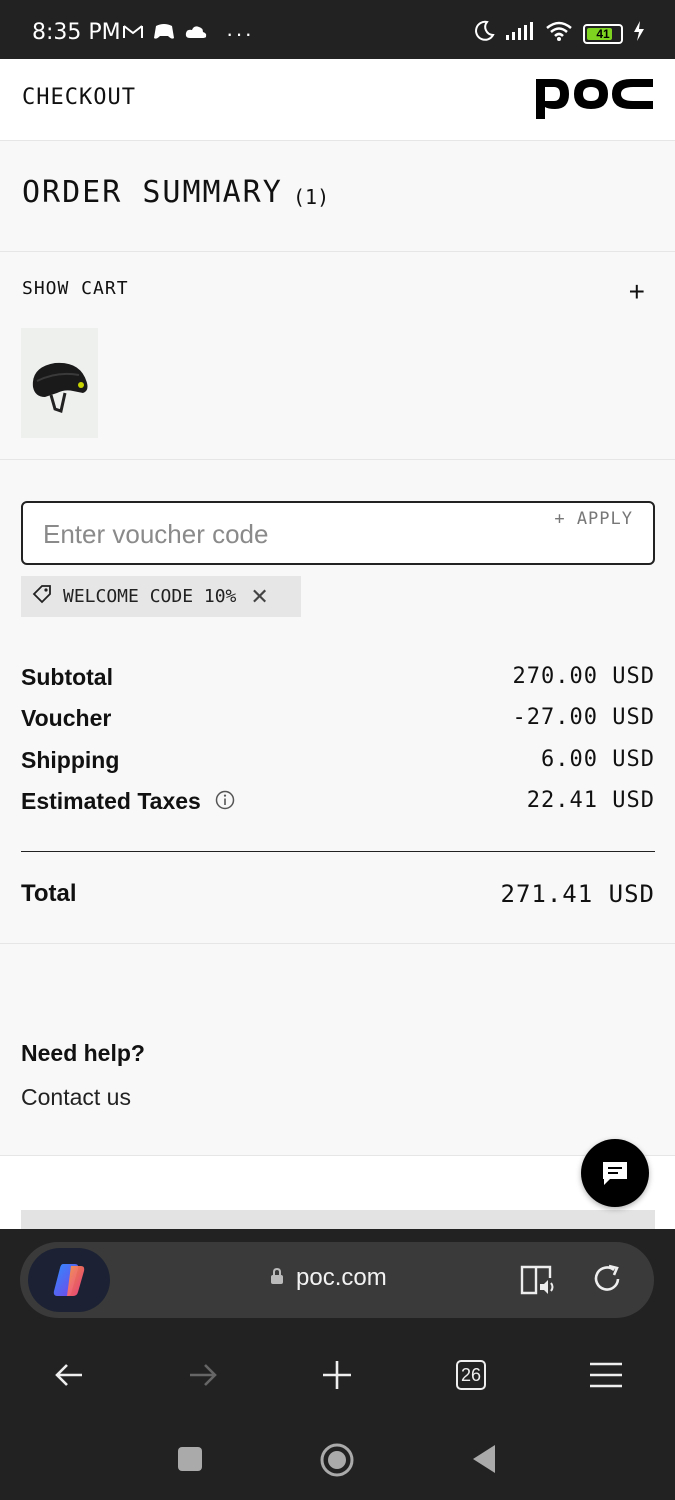 The width and height of the screenshot is (675, 1500). Describe the element at coordinates (593, 519) in the screenshot. I see `apply-voucher-button: + APPLY` at that location.